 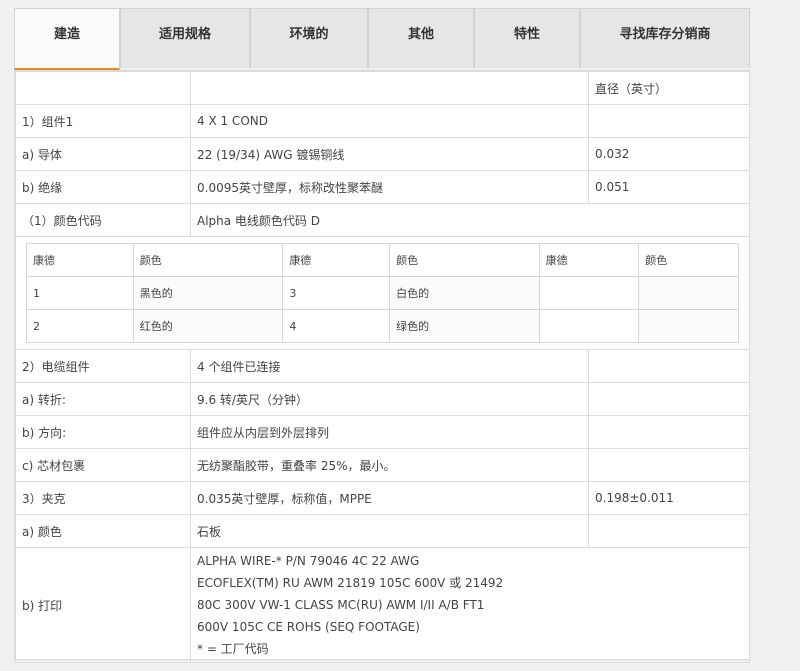 What do you see at coordinates (208, 293) in the screenshot?
I see `conductor-color: 黑色的` at bounding box center [208, 293].